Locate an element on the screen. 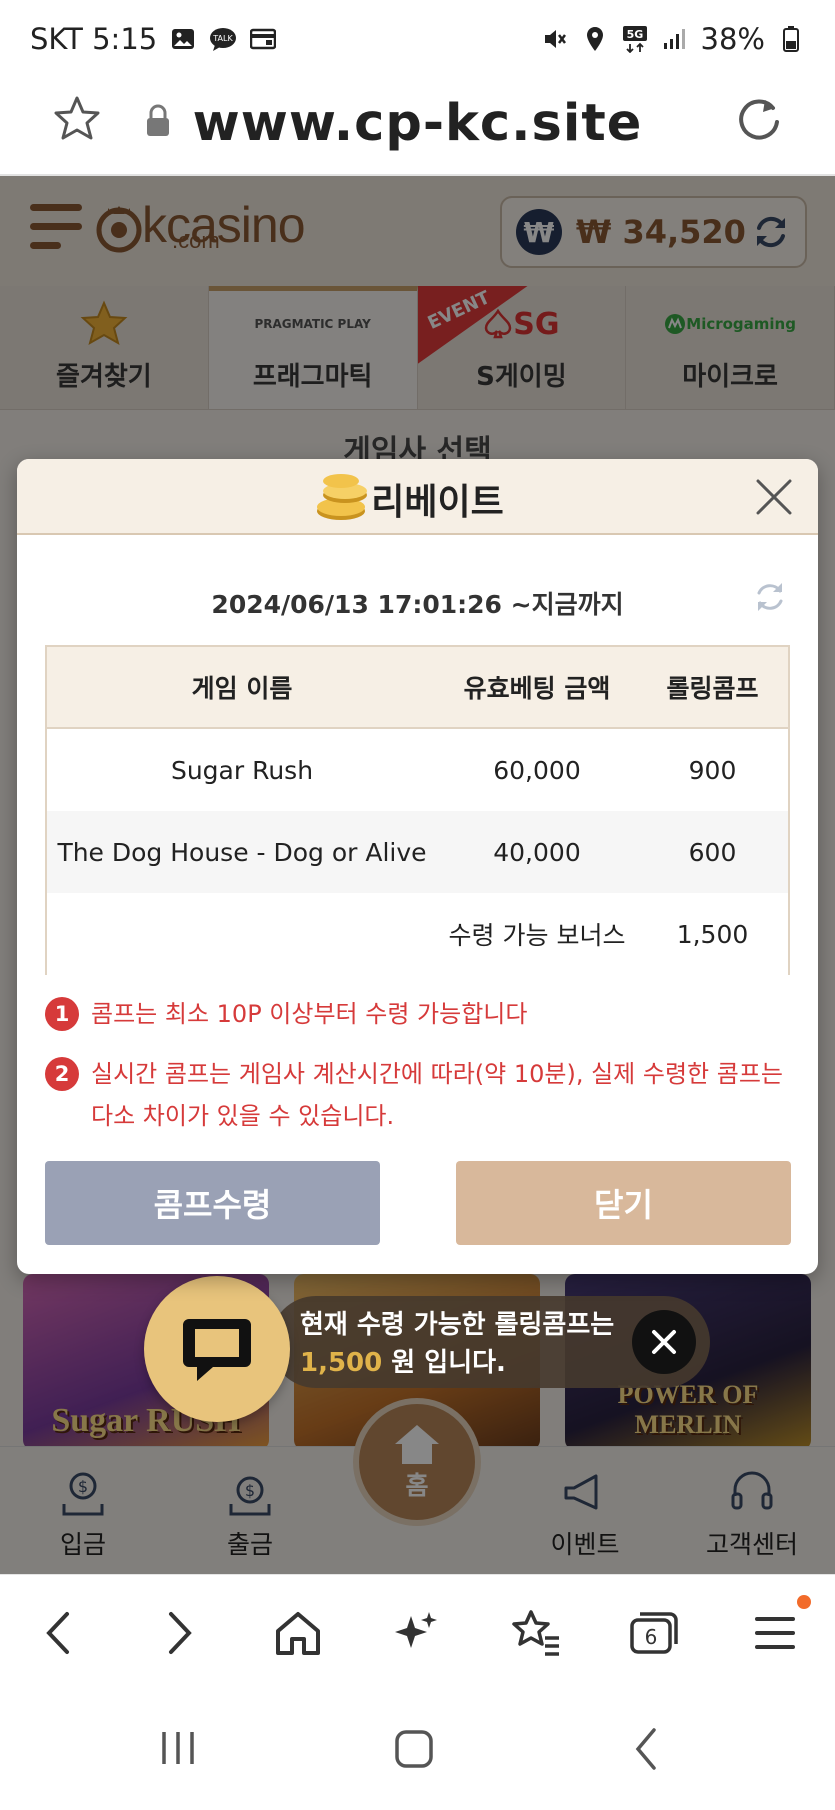  table-row: Sugar Rush 60,000 900 is located at coordinates (417, 770).